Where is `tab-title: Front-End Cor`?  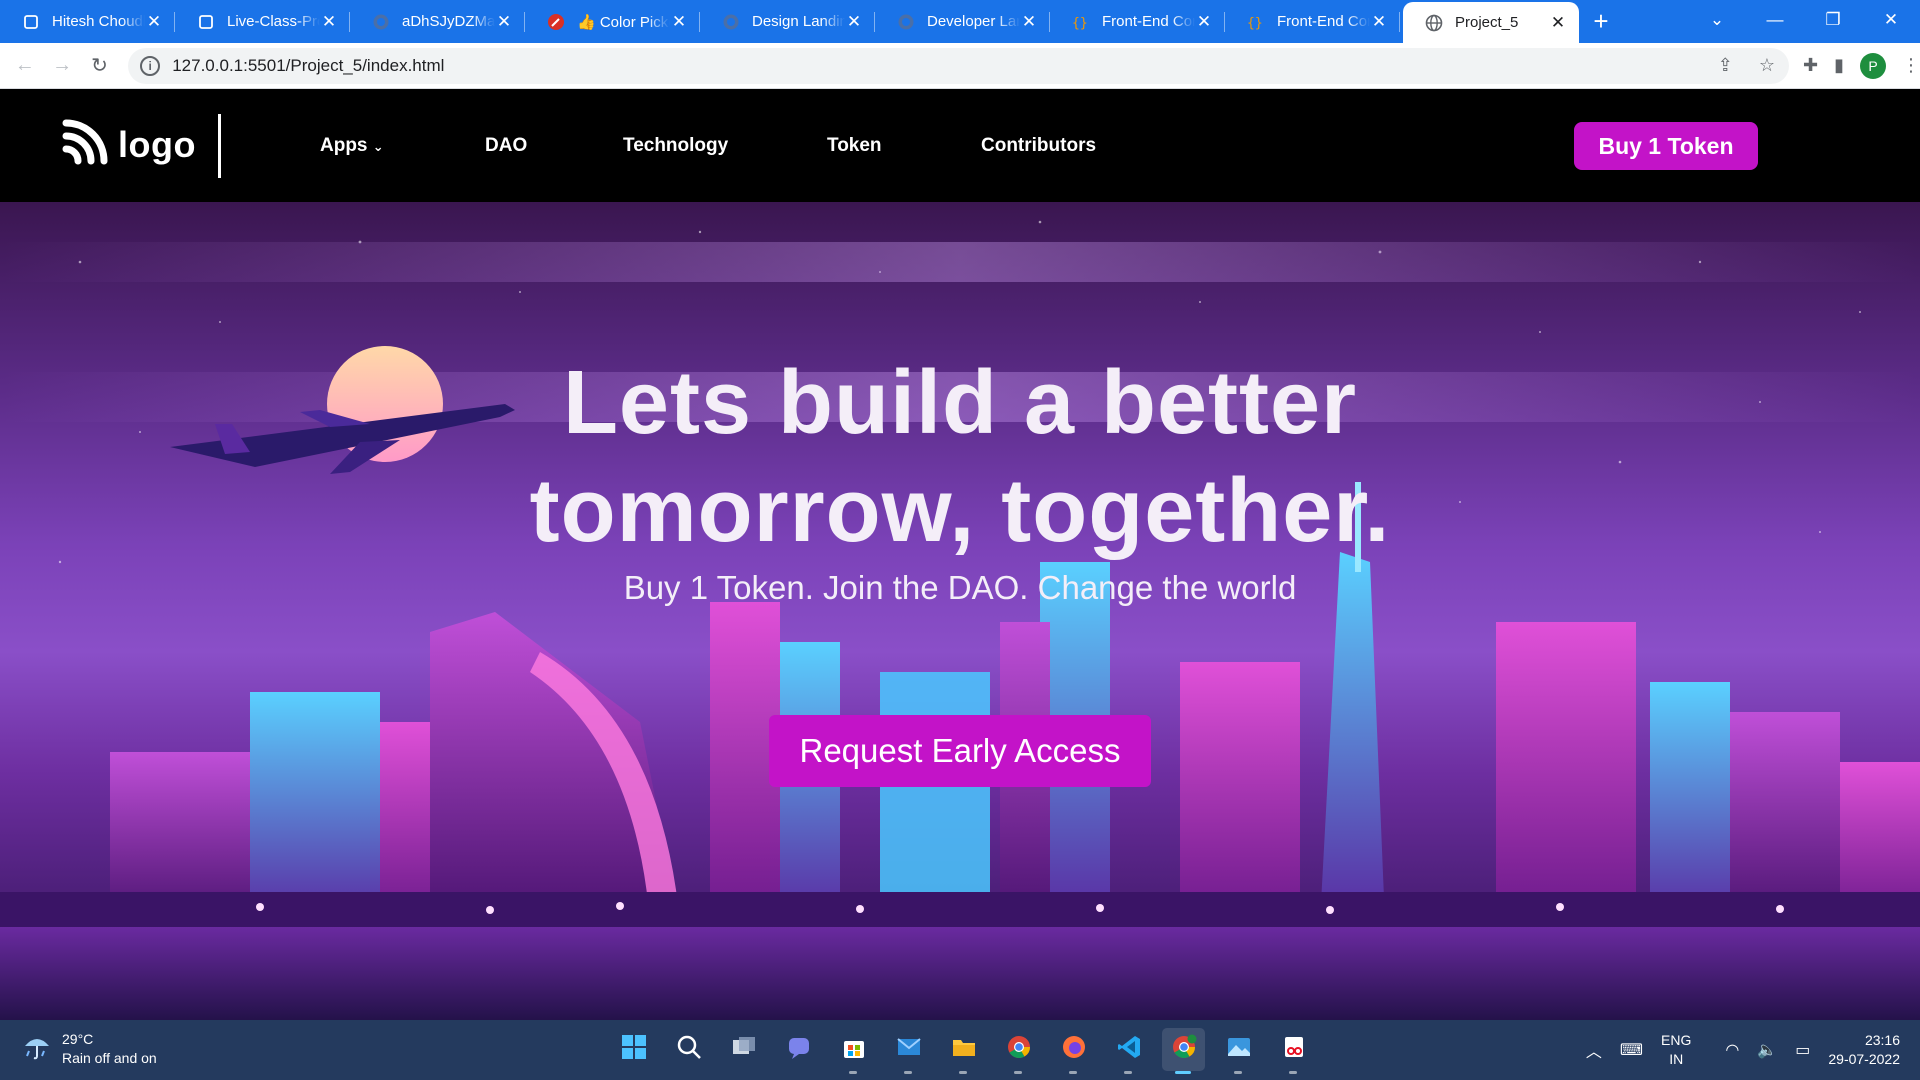 tab-title: Front-End Cor is located at coordinates (1148, 21).